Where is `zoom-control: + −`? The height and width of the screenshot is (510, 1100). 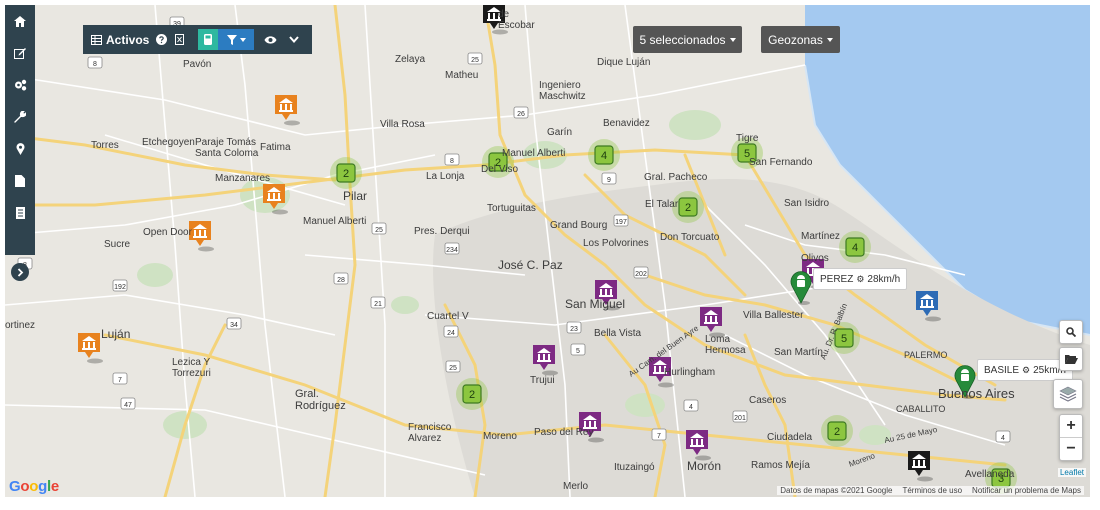
zoom-control: + − is located at coordinates (1071, 437).